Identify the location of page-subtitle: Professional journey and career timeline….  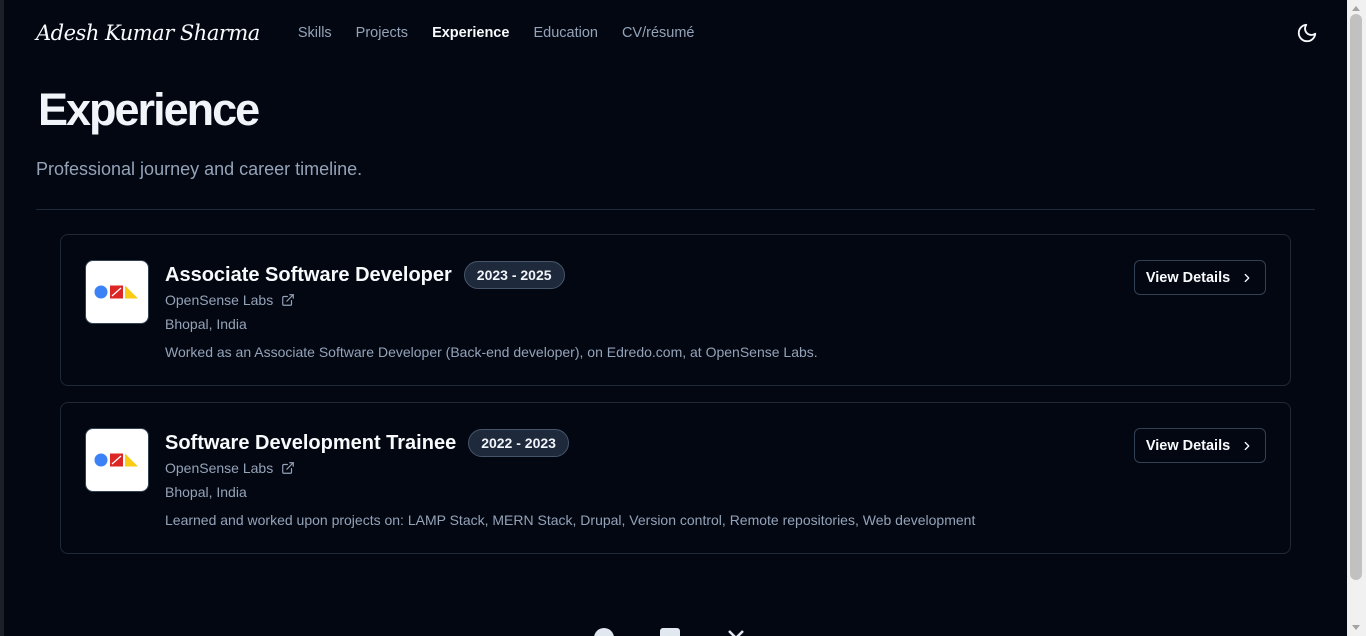
(199, 169).